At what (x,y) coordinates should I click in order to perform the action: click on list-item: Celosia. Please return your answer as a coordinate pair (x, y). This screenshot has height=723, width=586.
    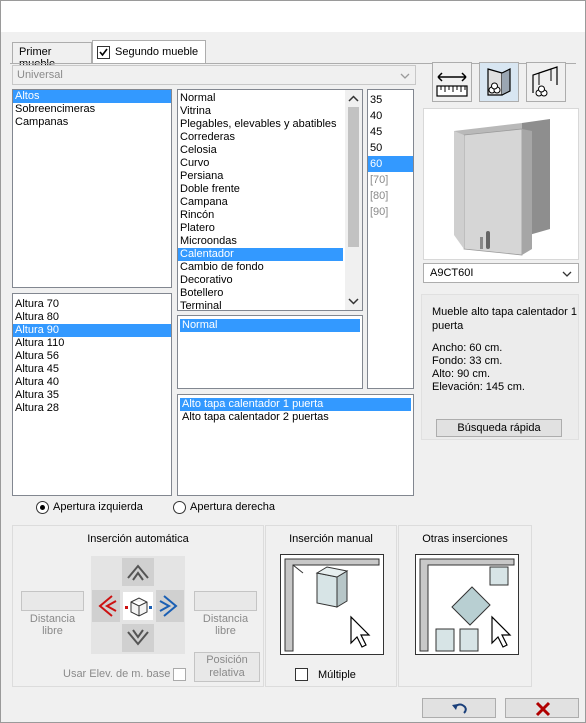
    Looking at the image, I should click on (270, 150).